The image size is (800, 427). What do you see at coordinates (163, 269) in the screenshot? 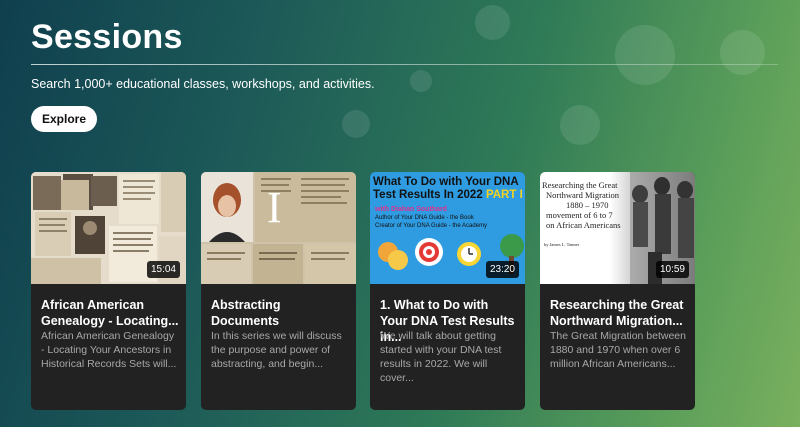
I see `duration-badge: 15:04` at bounding box center [163, 269].